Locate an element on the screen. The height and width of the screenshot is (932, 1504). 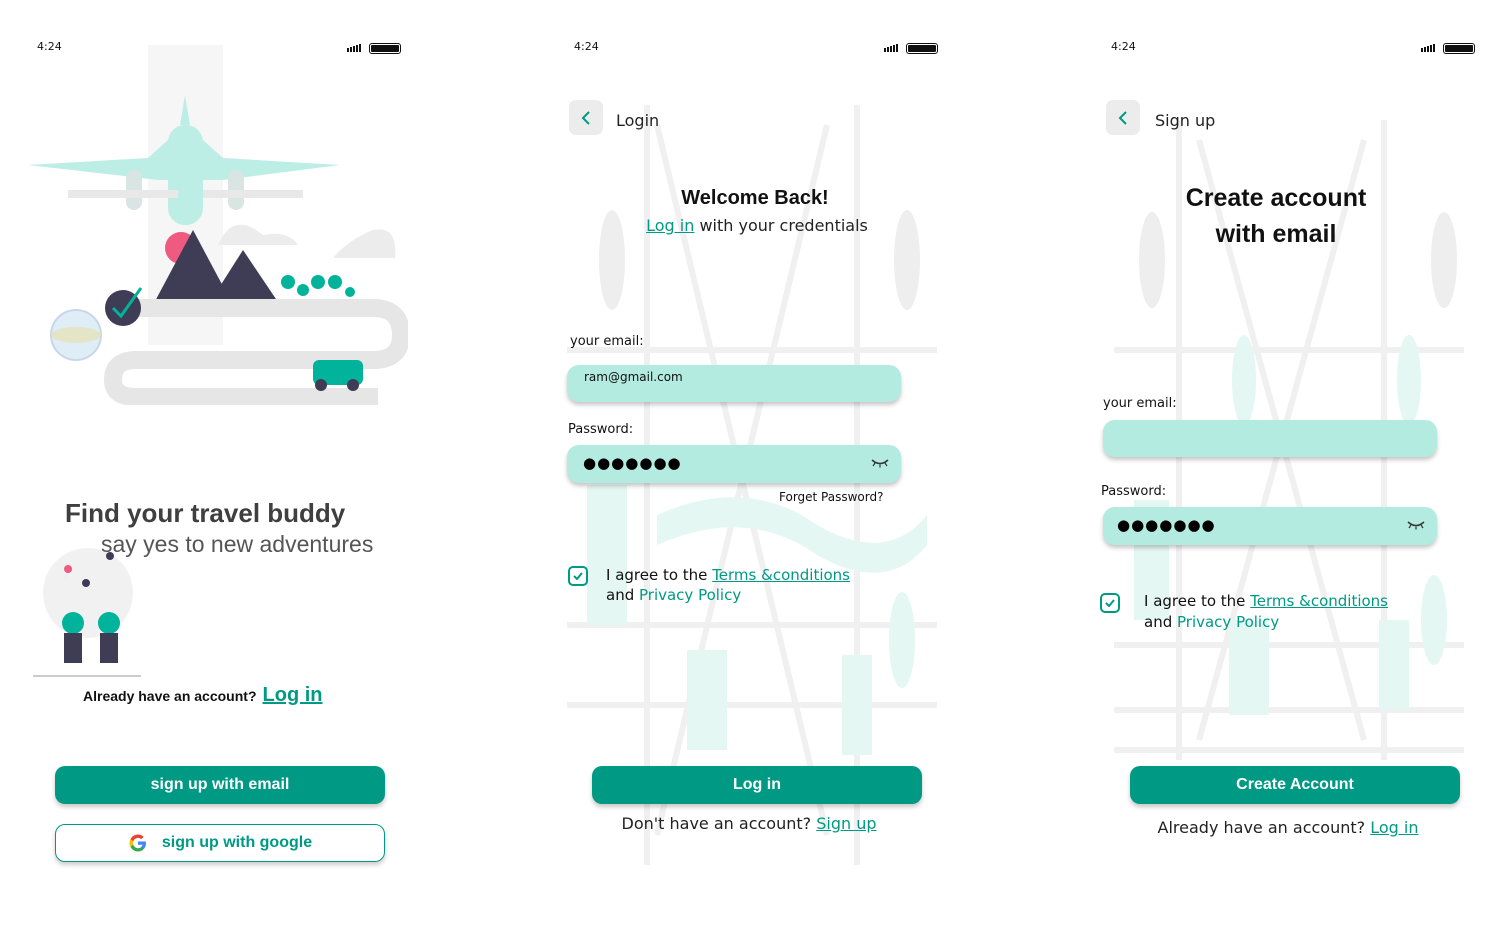
airplane-illustration is located at coordinates (218, 225).